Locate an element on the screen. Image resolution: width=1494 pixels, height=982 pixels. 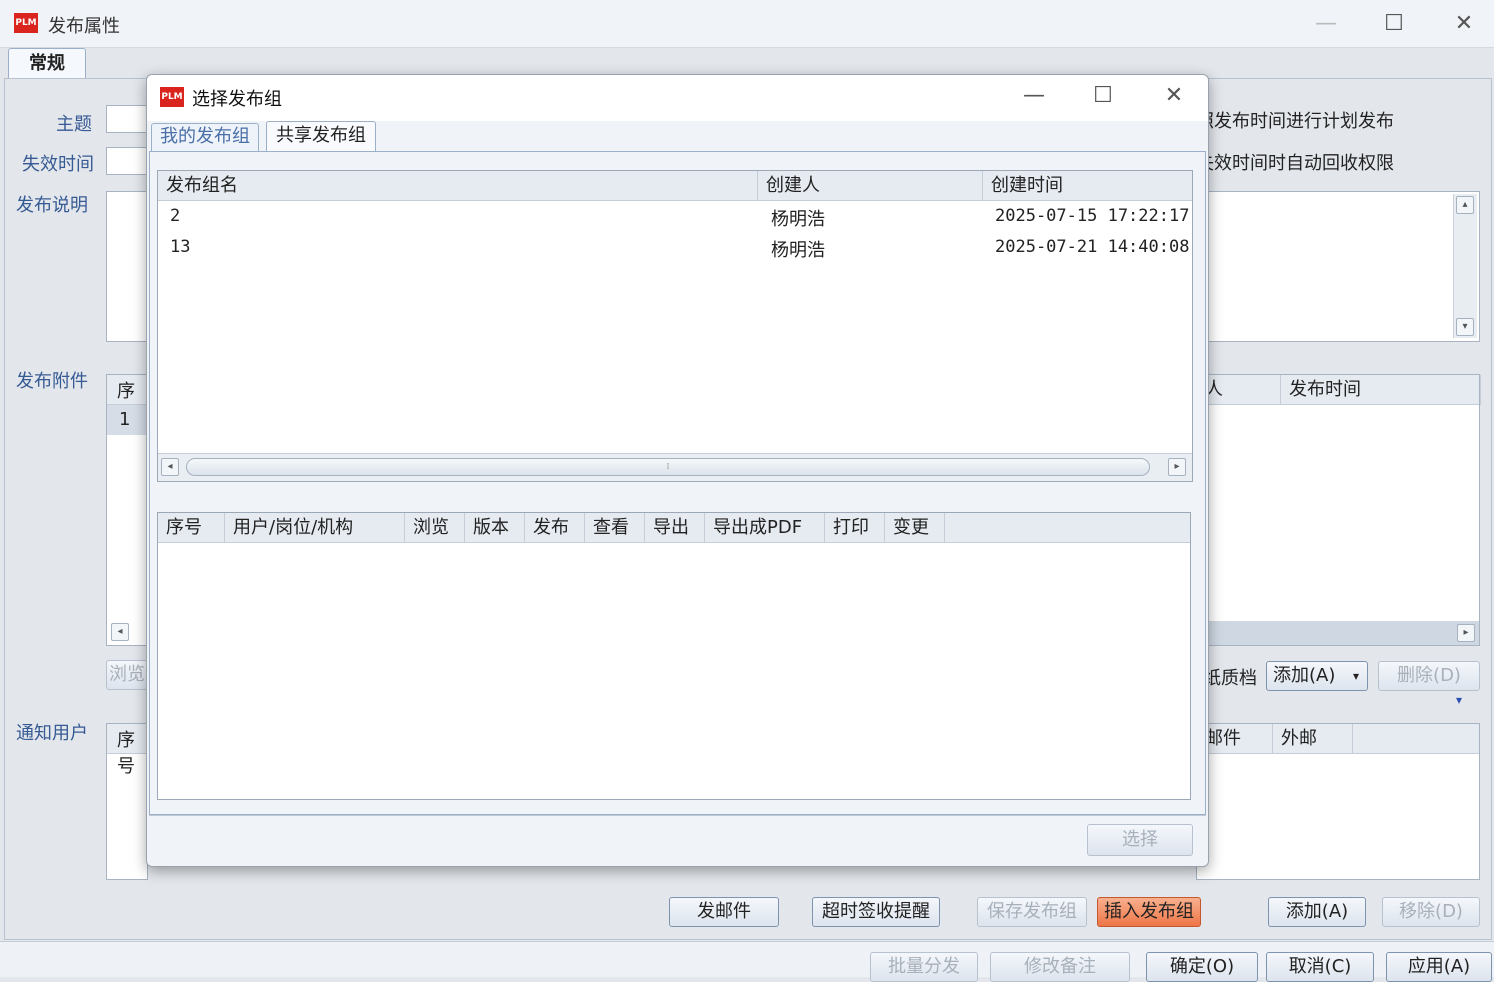
scroll-thumb: ⁞ is located at coordinates (668, 467).